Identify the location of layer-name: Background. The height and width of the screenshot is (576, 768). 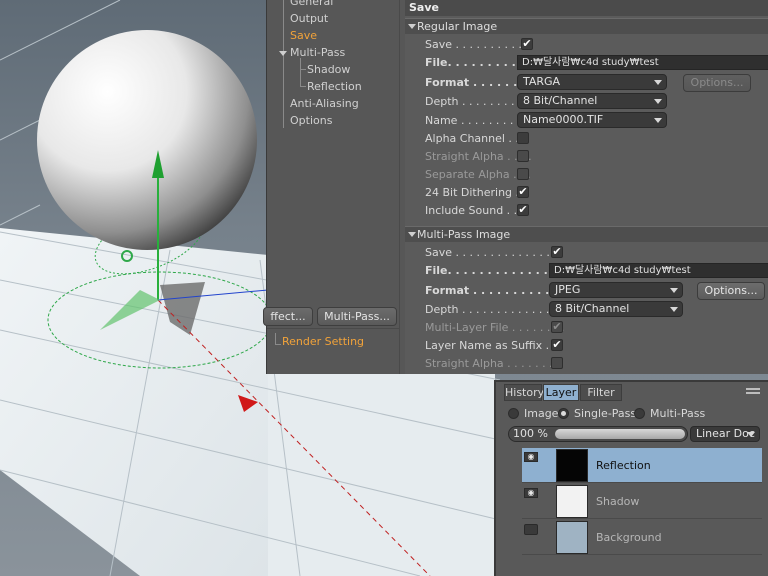
(629, 537).